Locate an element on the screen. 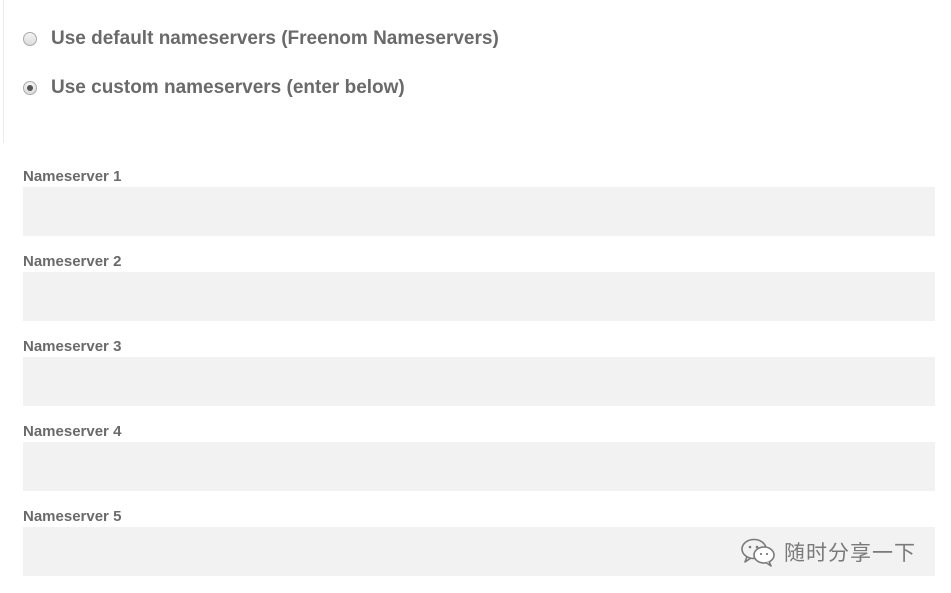  custom-nameservers-radio is located at coordinates (30, 88).